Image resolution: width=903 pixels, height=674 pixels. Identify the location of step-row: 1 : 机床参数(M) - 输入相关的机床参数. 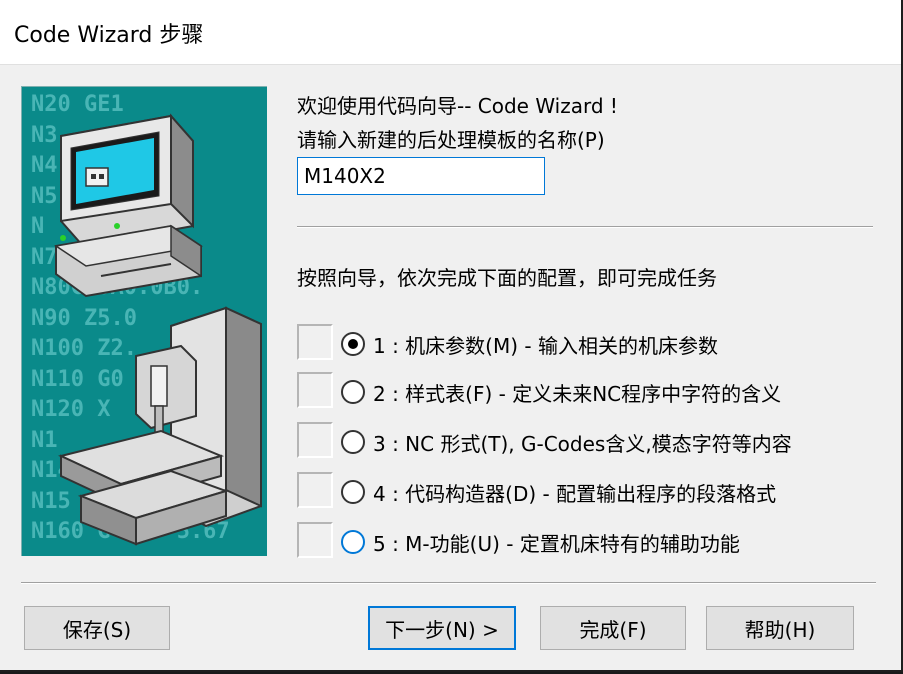
(585, 344).